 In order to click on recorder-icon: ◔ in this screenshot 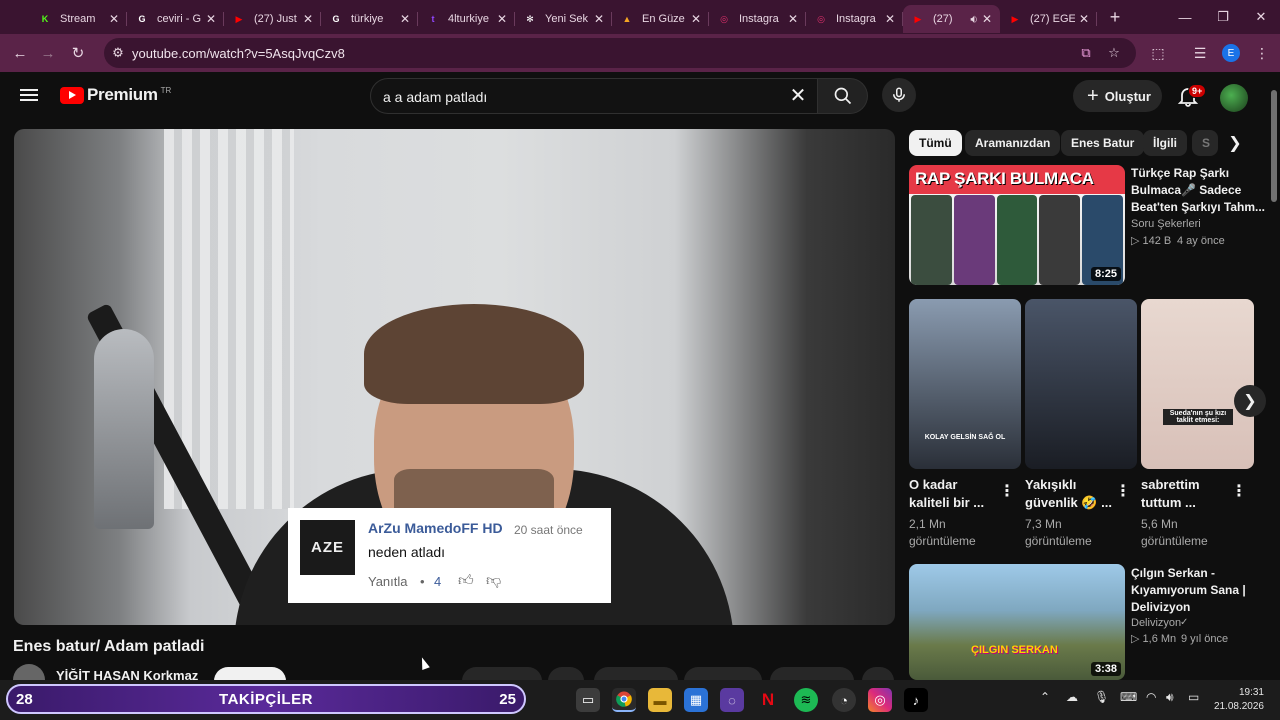, I will do `click(844, 700)`.